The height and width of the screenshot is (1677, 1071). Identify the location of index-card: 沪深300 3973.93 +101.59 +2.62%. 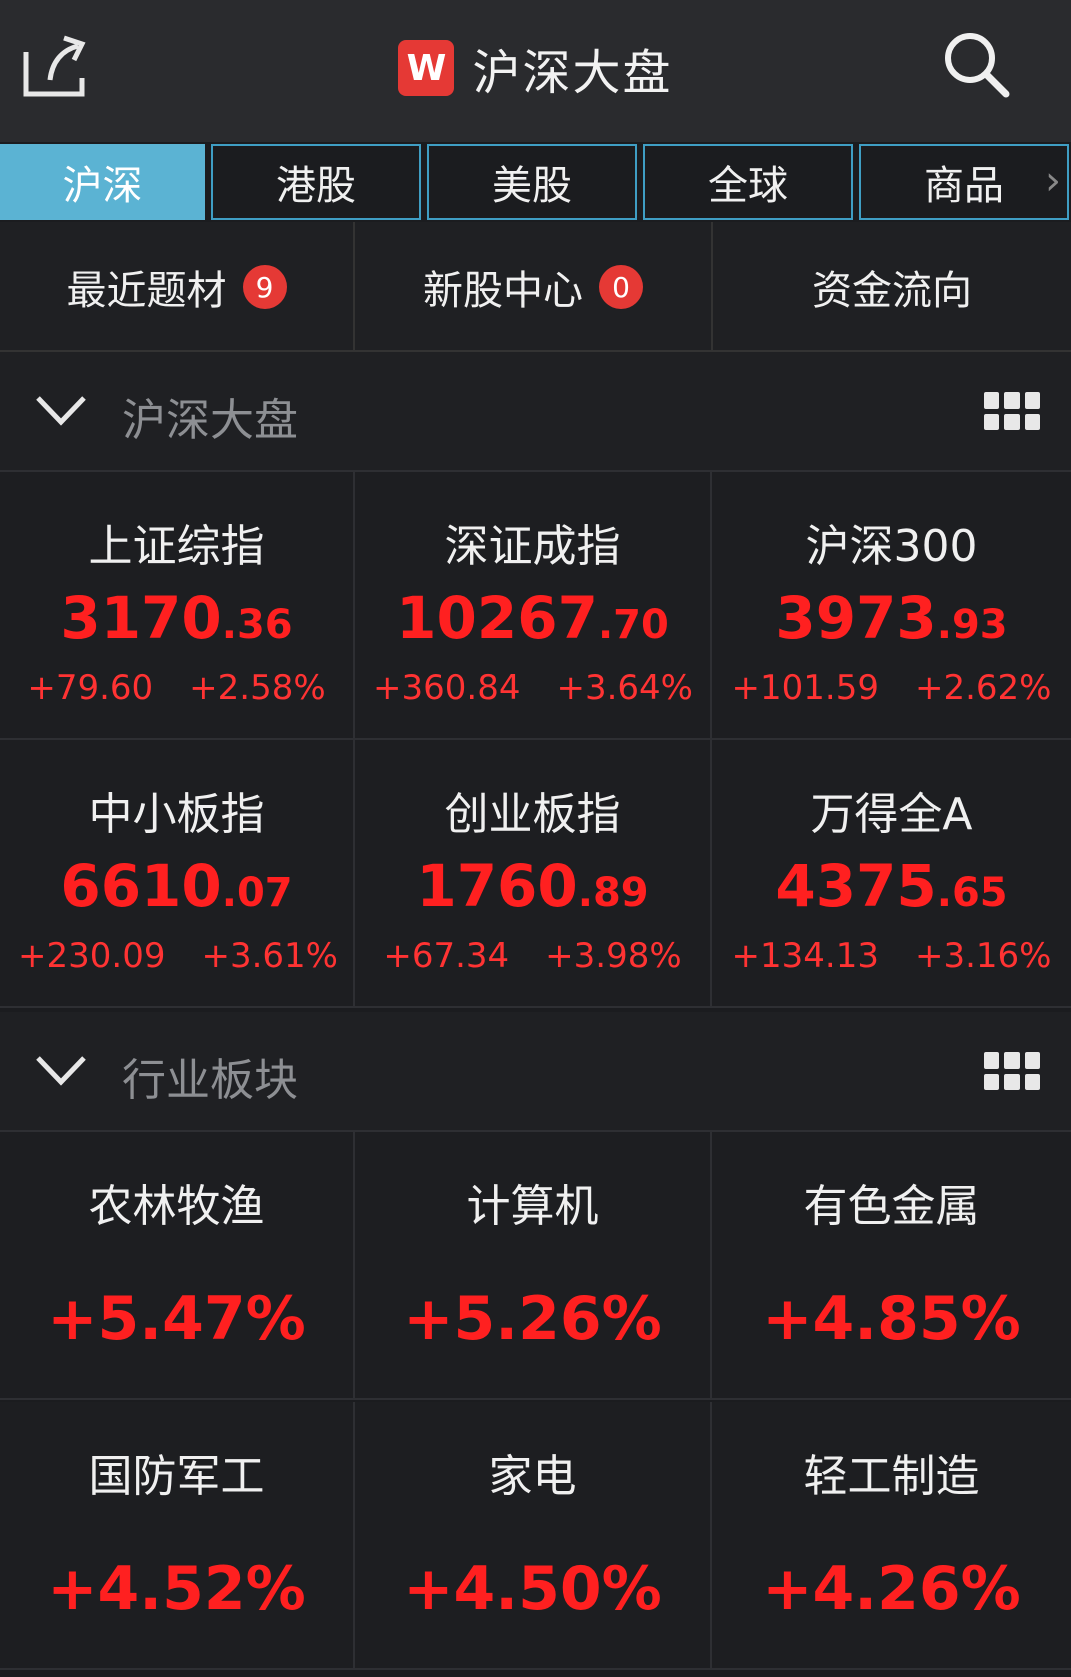
(891, 606).